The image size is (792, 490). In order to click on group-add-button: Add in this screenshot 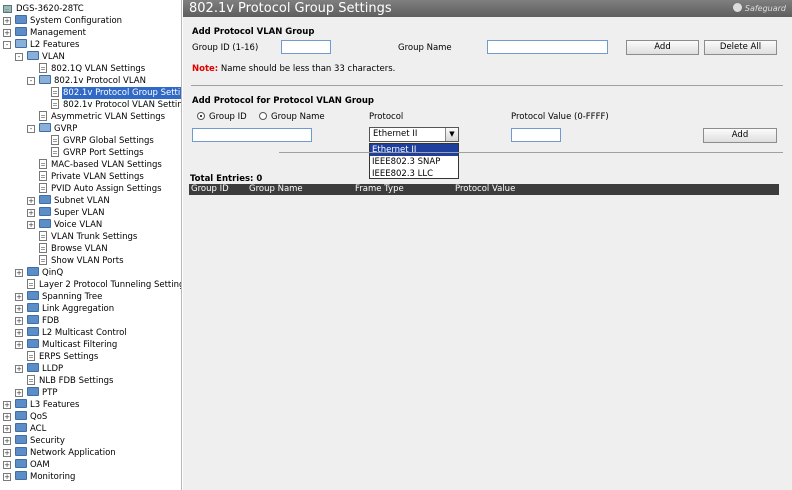, I will do `click(662, 47)`.